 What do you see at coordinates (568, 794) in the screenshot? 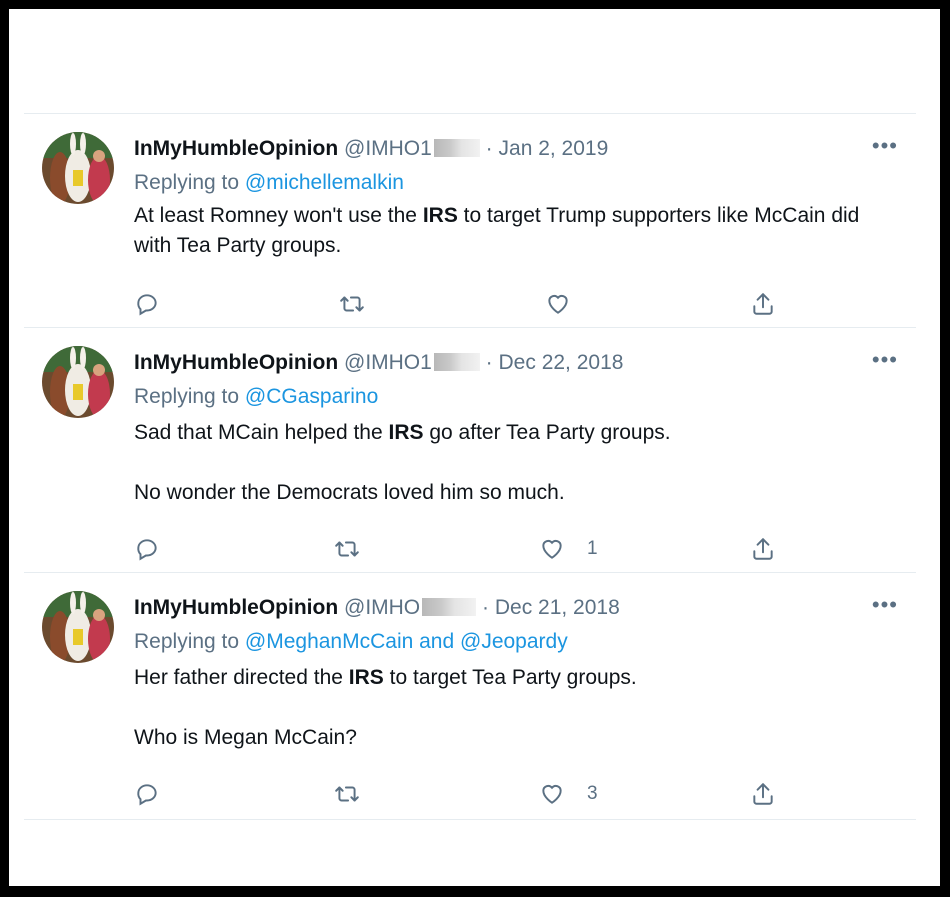
I see `like-button: 3` at bounding box center [568, 794].